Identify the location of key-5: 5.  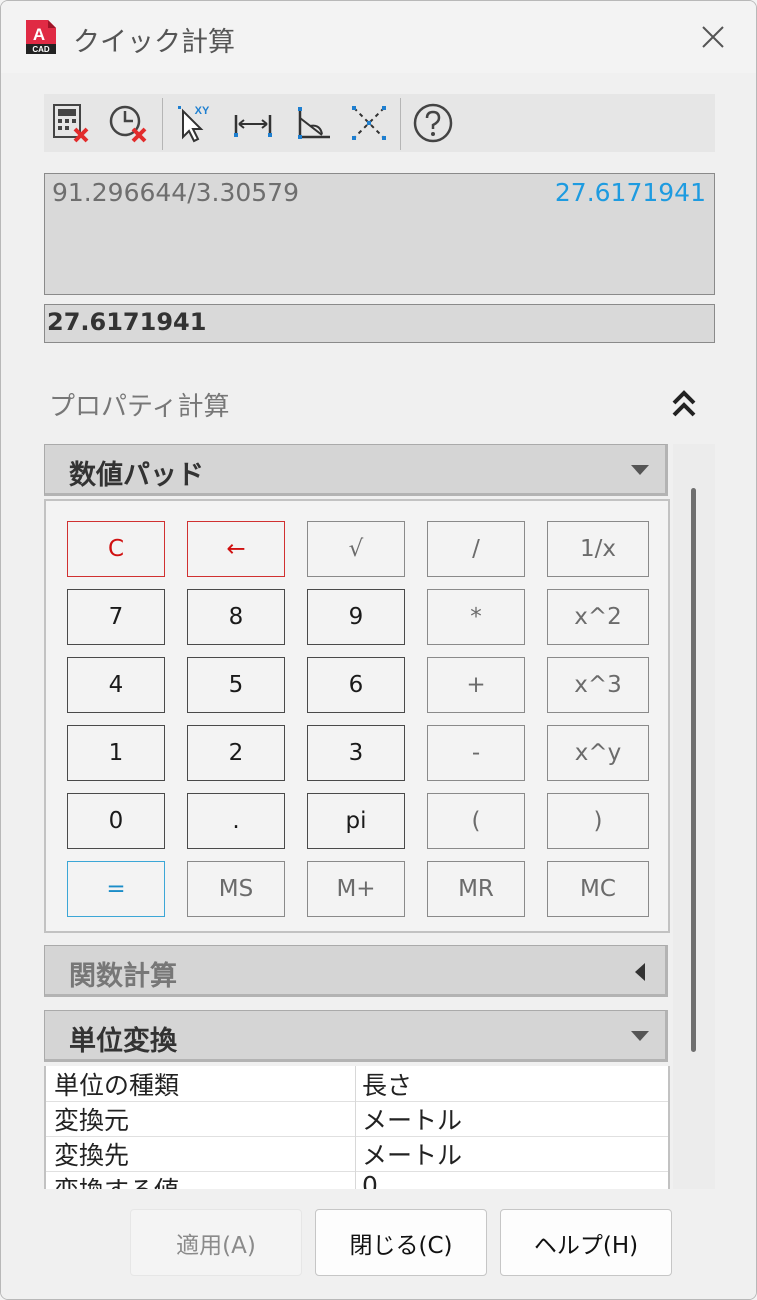
(236, 685).